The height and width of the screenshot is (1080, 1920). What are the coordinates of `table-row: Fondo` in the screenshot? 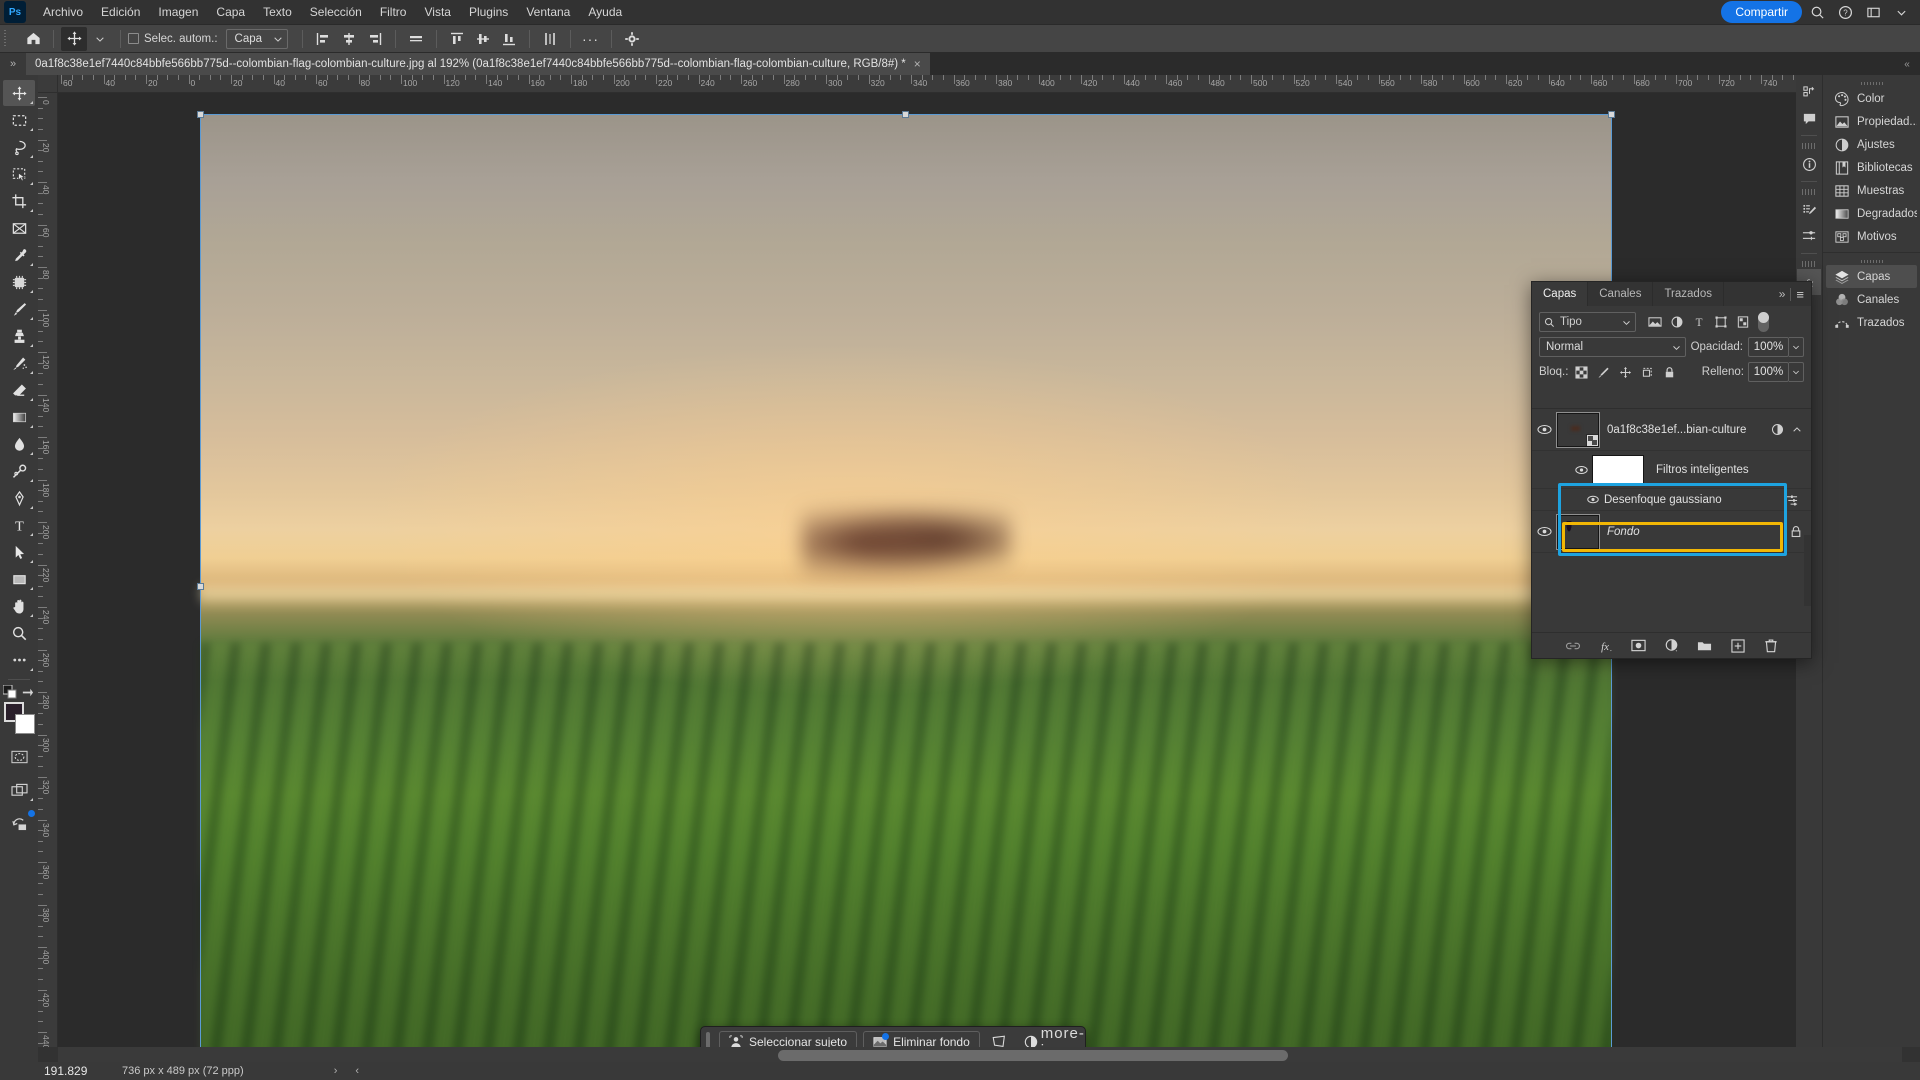 It's located at (1671, 532).